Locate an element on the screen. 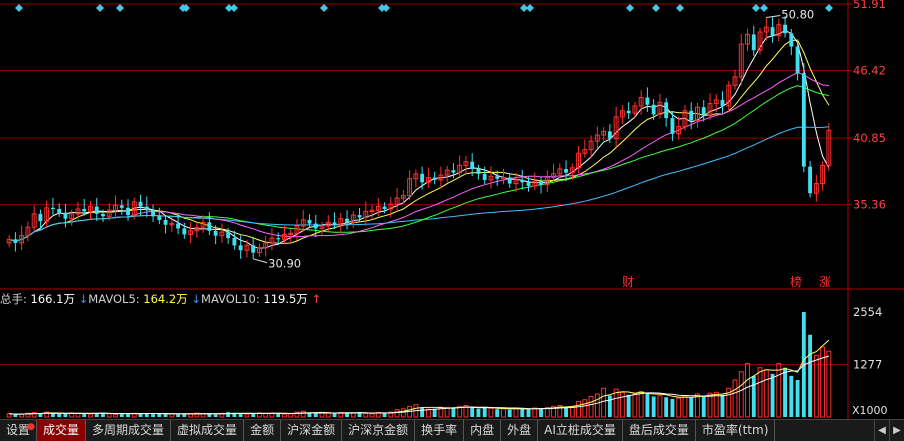 The height and width of the screenshot is (441, 904). volume-tick-label: 1277 is located at coordinates (867, 365).